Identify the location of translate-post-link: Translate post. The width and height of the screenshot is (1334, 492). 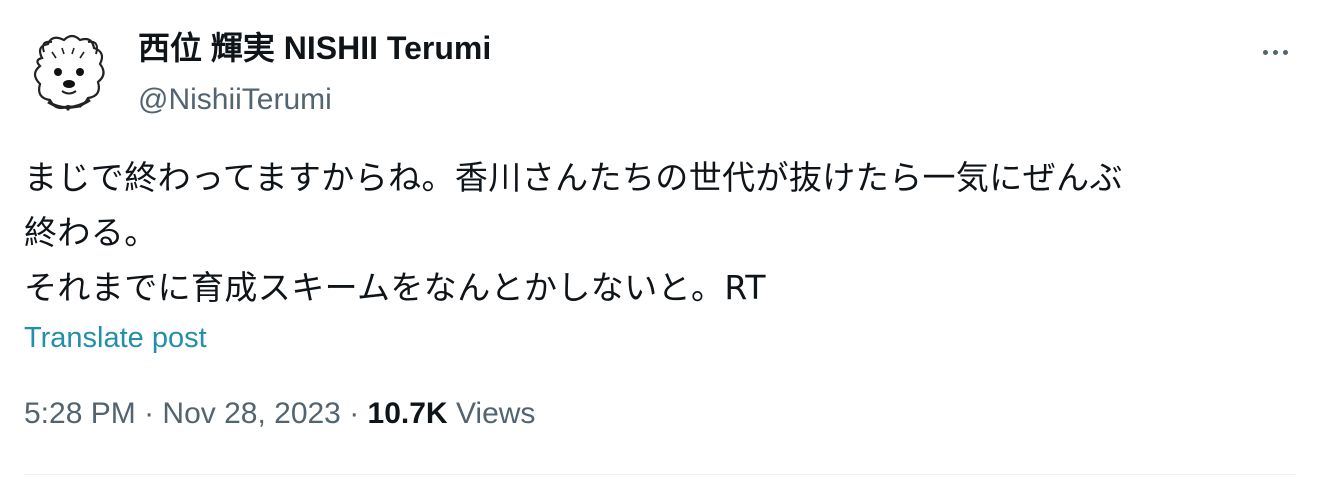
(115, 338).